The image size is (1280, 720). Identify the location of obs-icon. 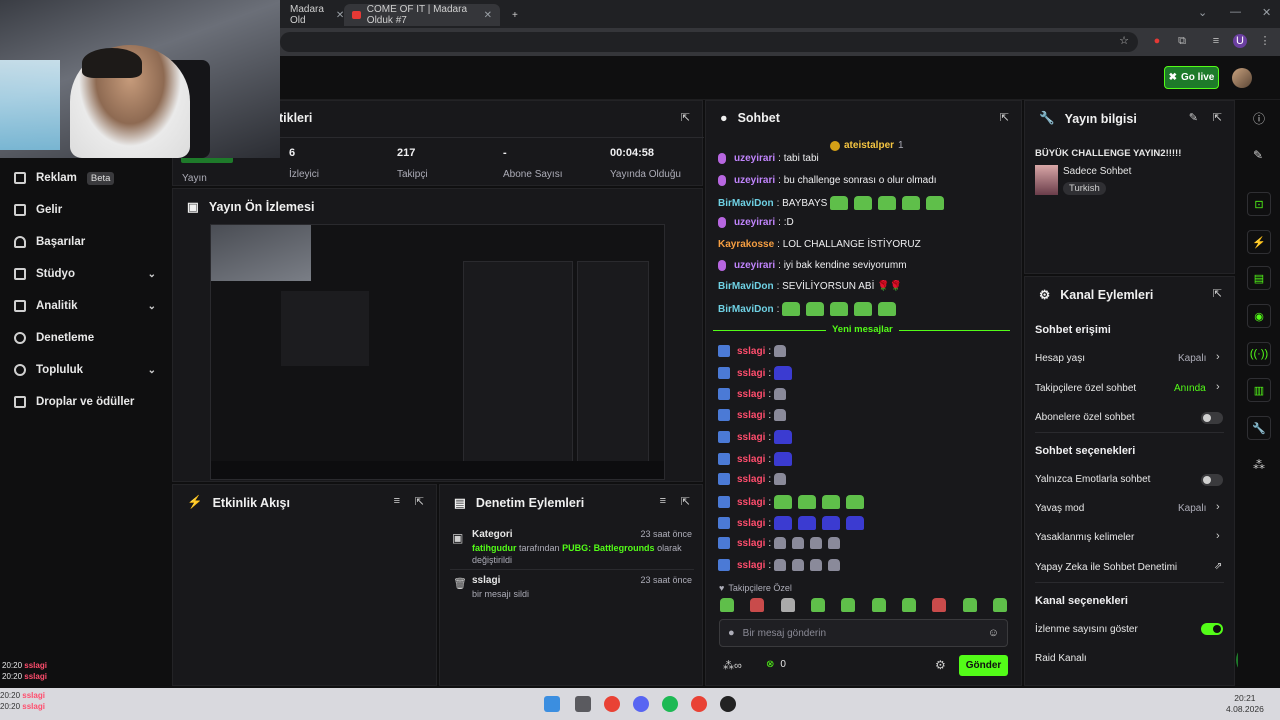
(728, 704).